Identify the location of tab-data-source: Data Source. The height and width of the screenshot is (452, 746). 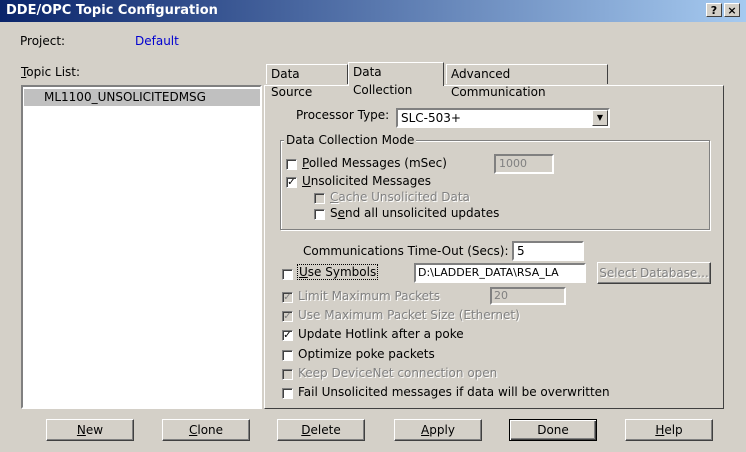
(307, 81).